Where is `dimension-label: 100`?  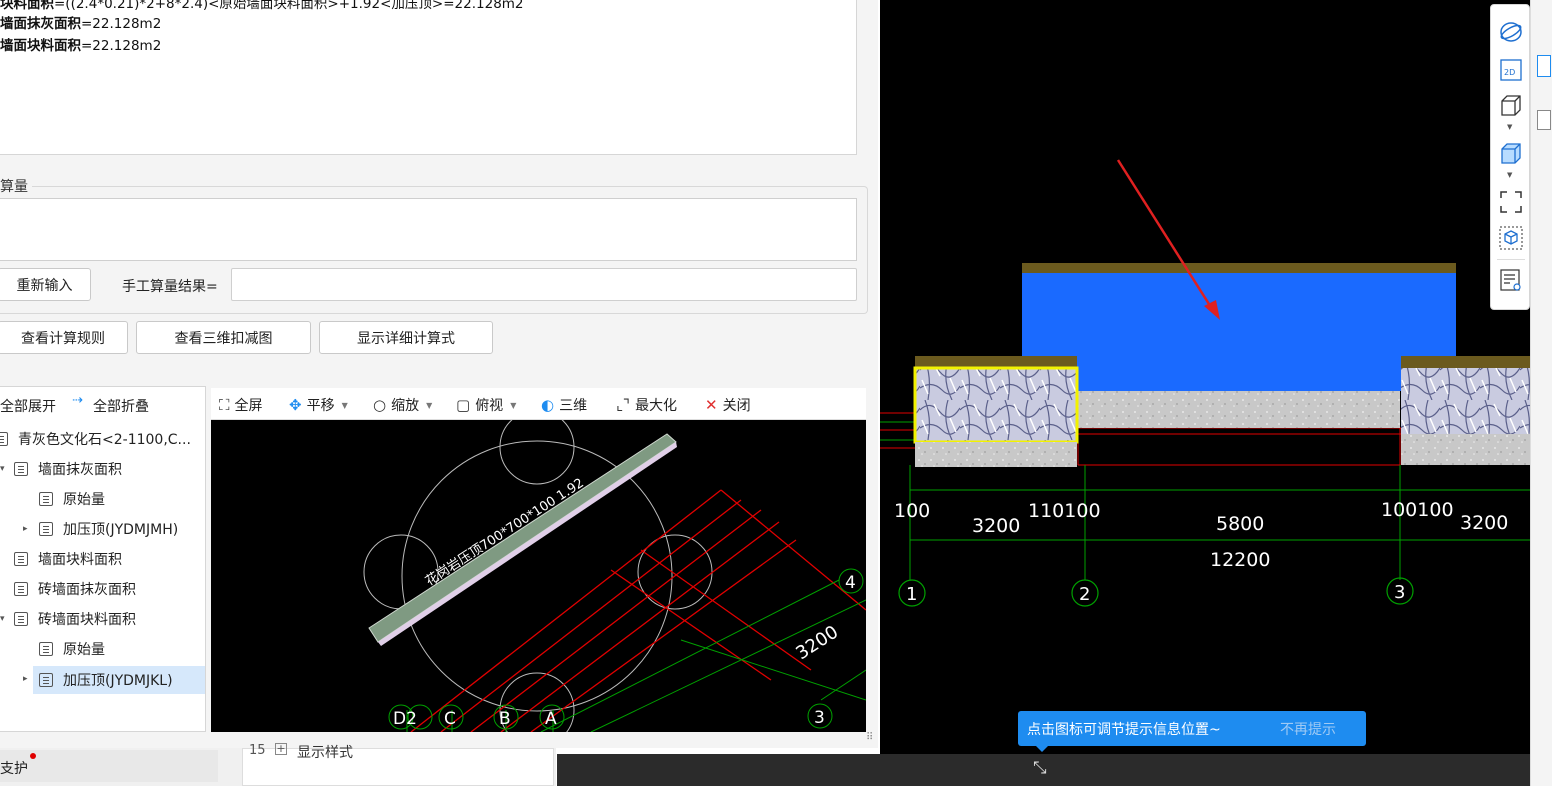 dimension-label: 100 is located at coordinates (912, 511).